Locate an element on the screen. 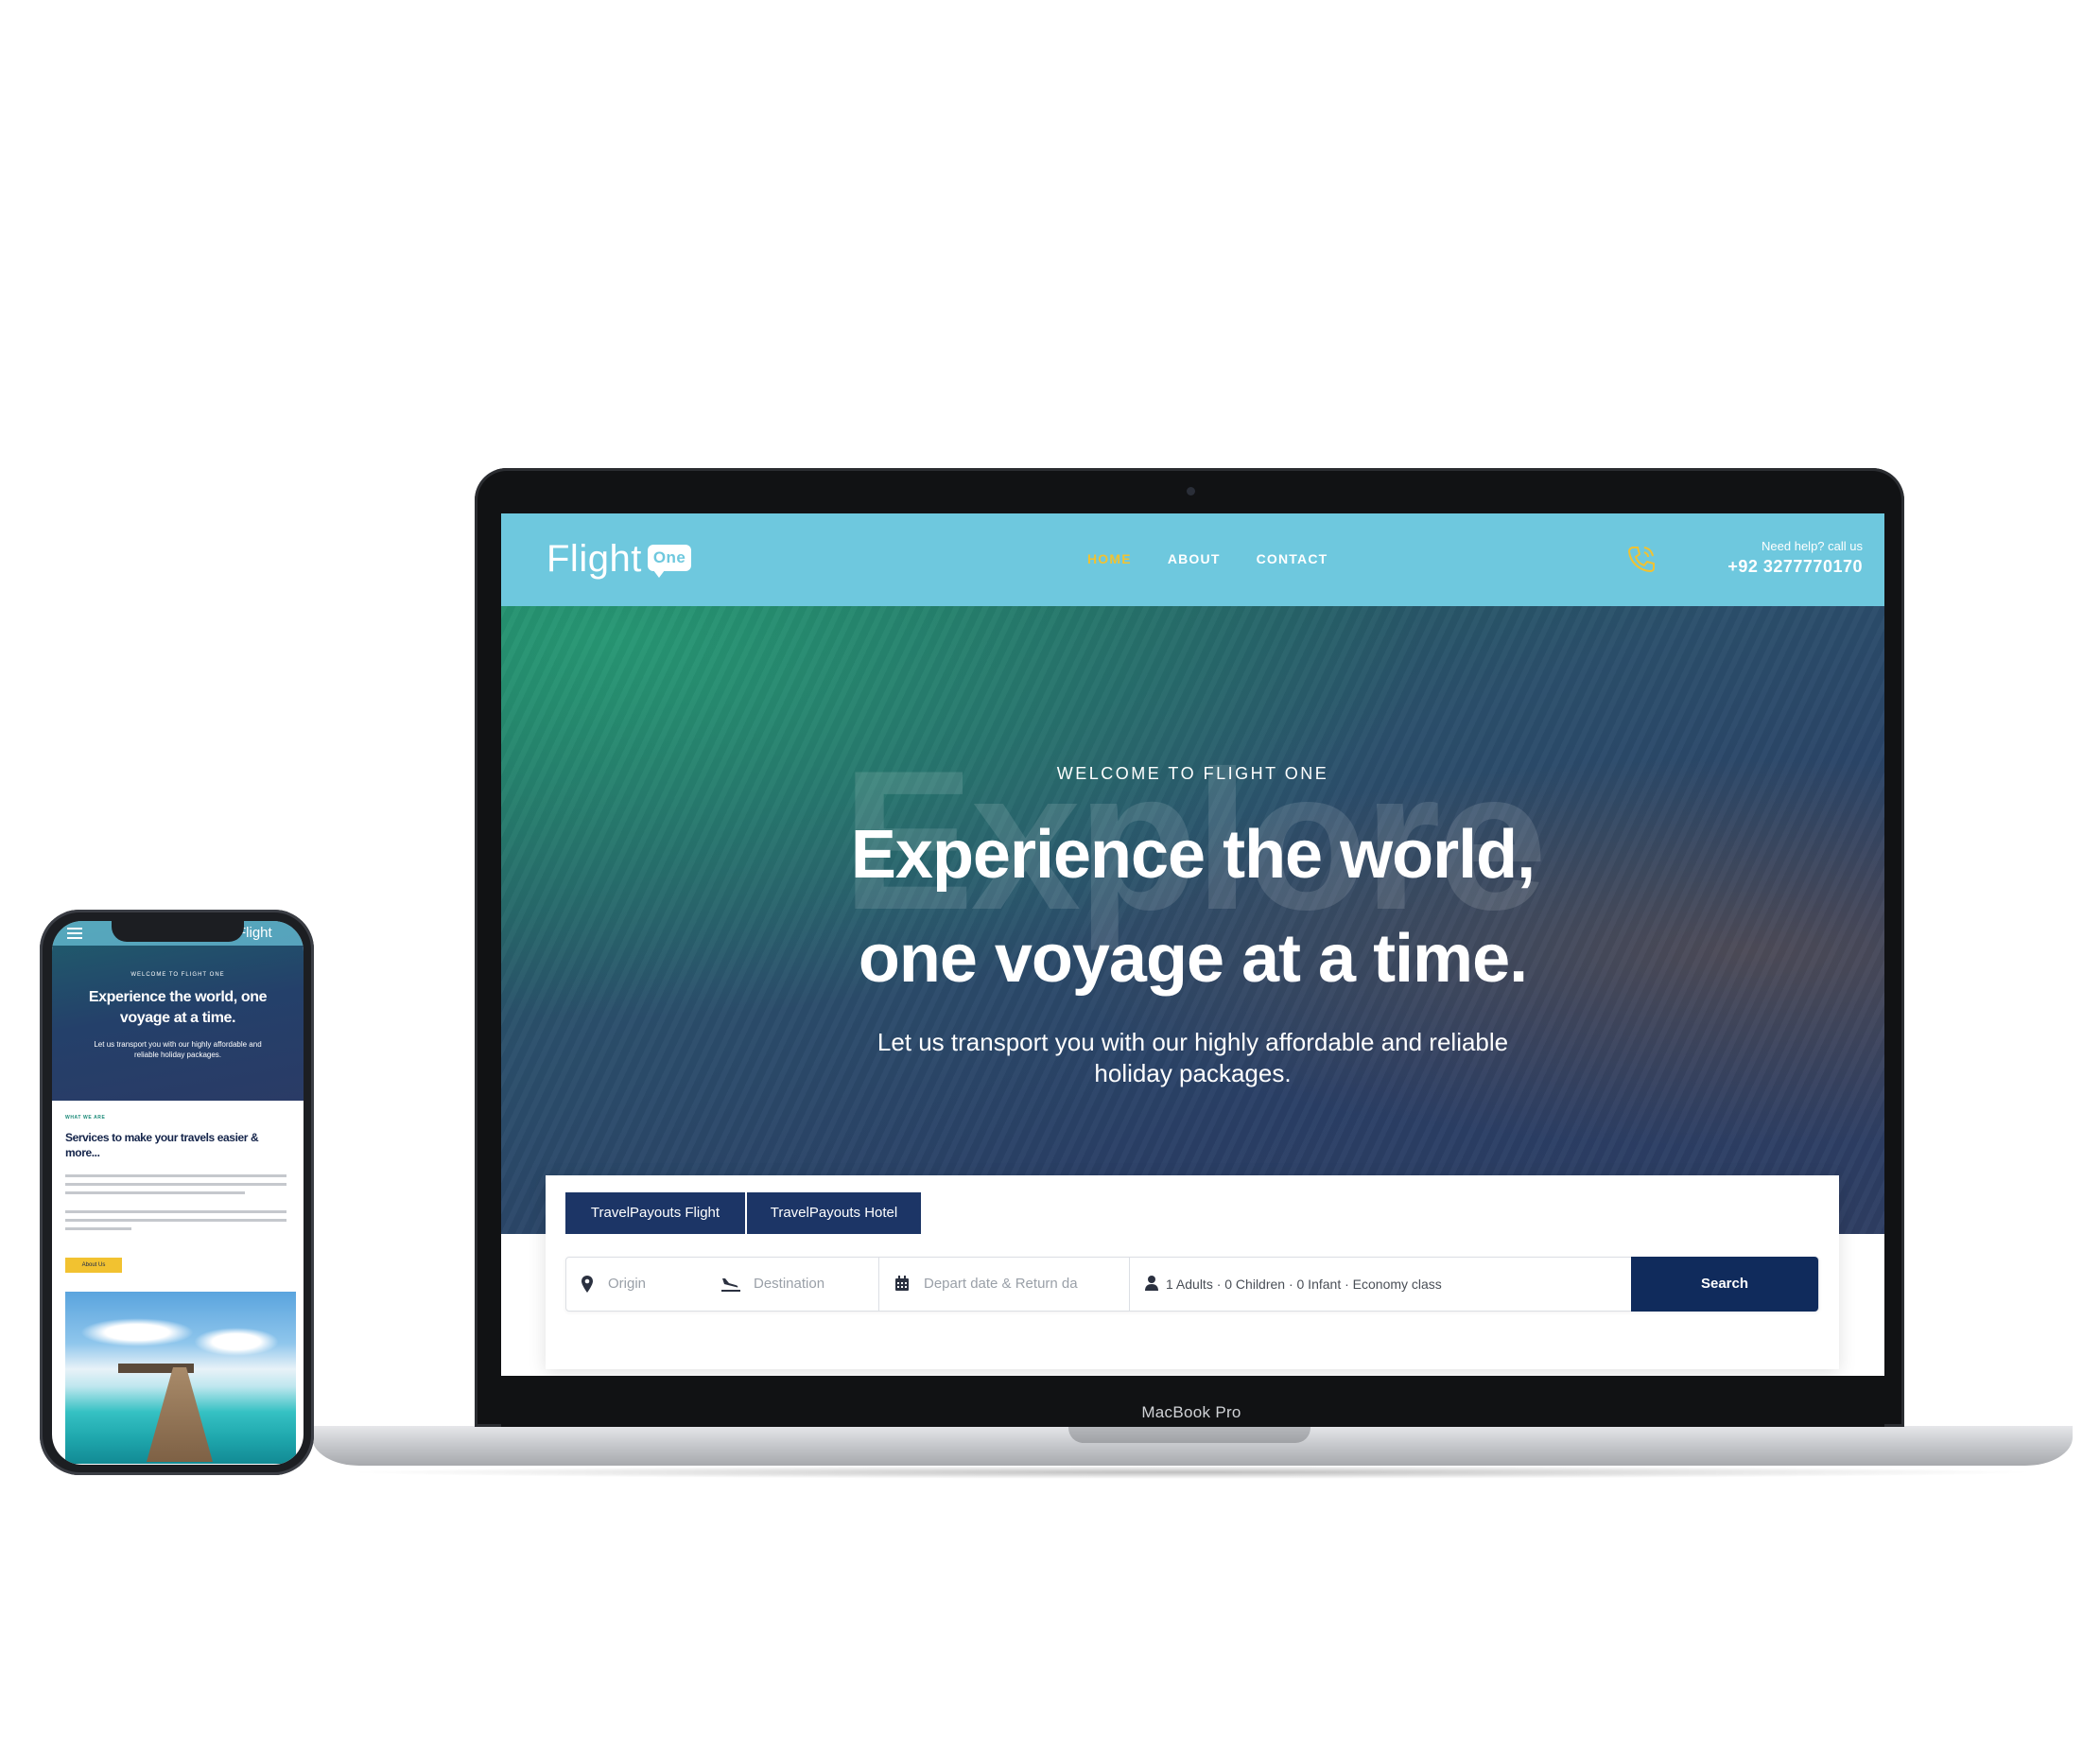 The width and height of the screenshot is (2100, 1755). hero-kicker: WELCOME TO FLIGHT ONE is located at coordinates (1193, 774).